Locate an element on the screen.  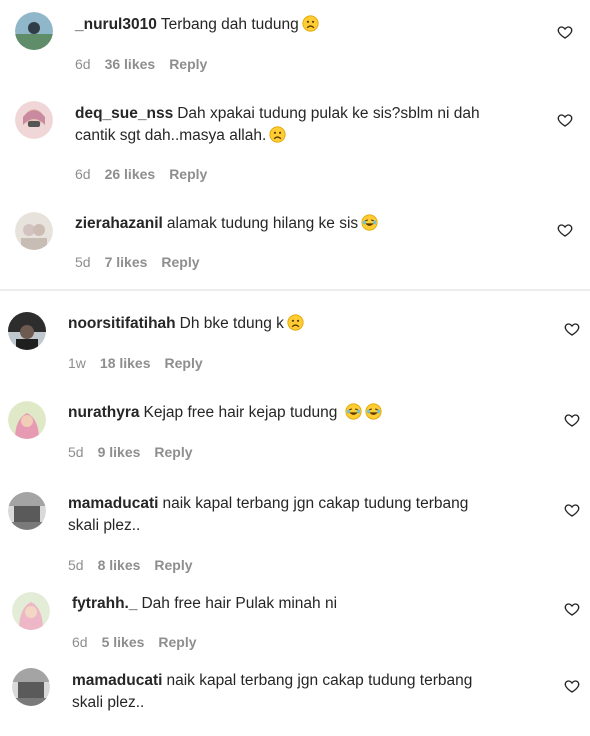
comment-username: noorsitifatihah is located at coordinates (122, 323).